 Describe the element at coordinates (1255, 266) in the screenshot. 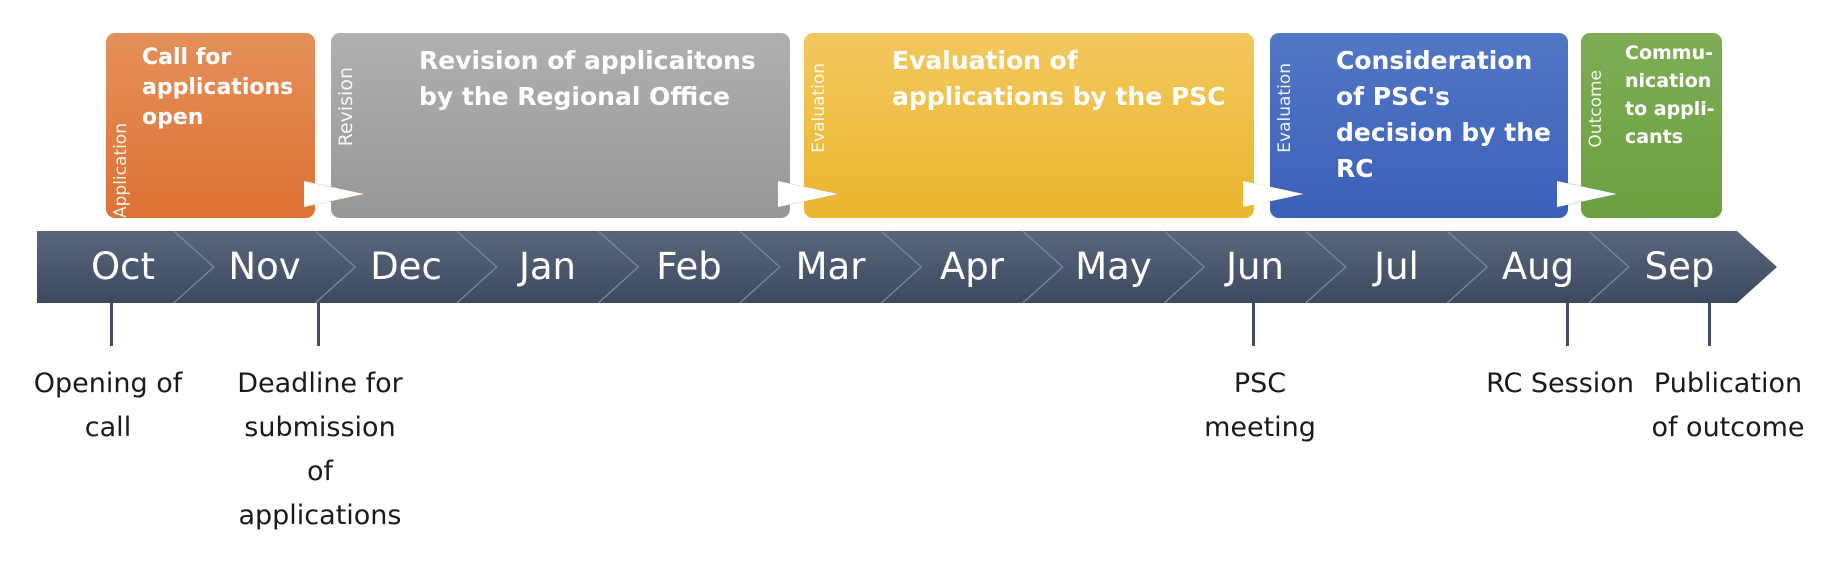

I see `month-label: Jun` at that location.